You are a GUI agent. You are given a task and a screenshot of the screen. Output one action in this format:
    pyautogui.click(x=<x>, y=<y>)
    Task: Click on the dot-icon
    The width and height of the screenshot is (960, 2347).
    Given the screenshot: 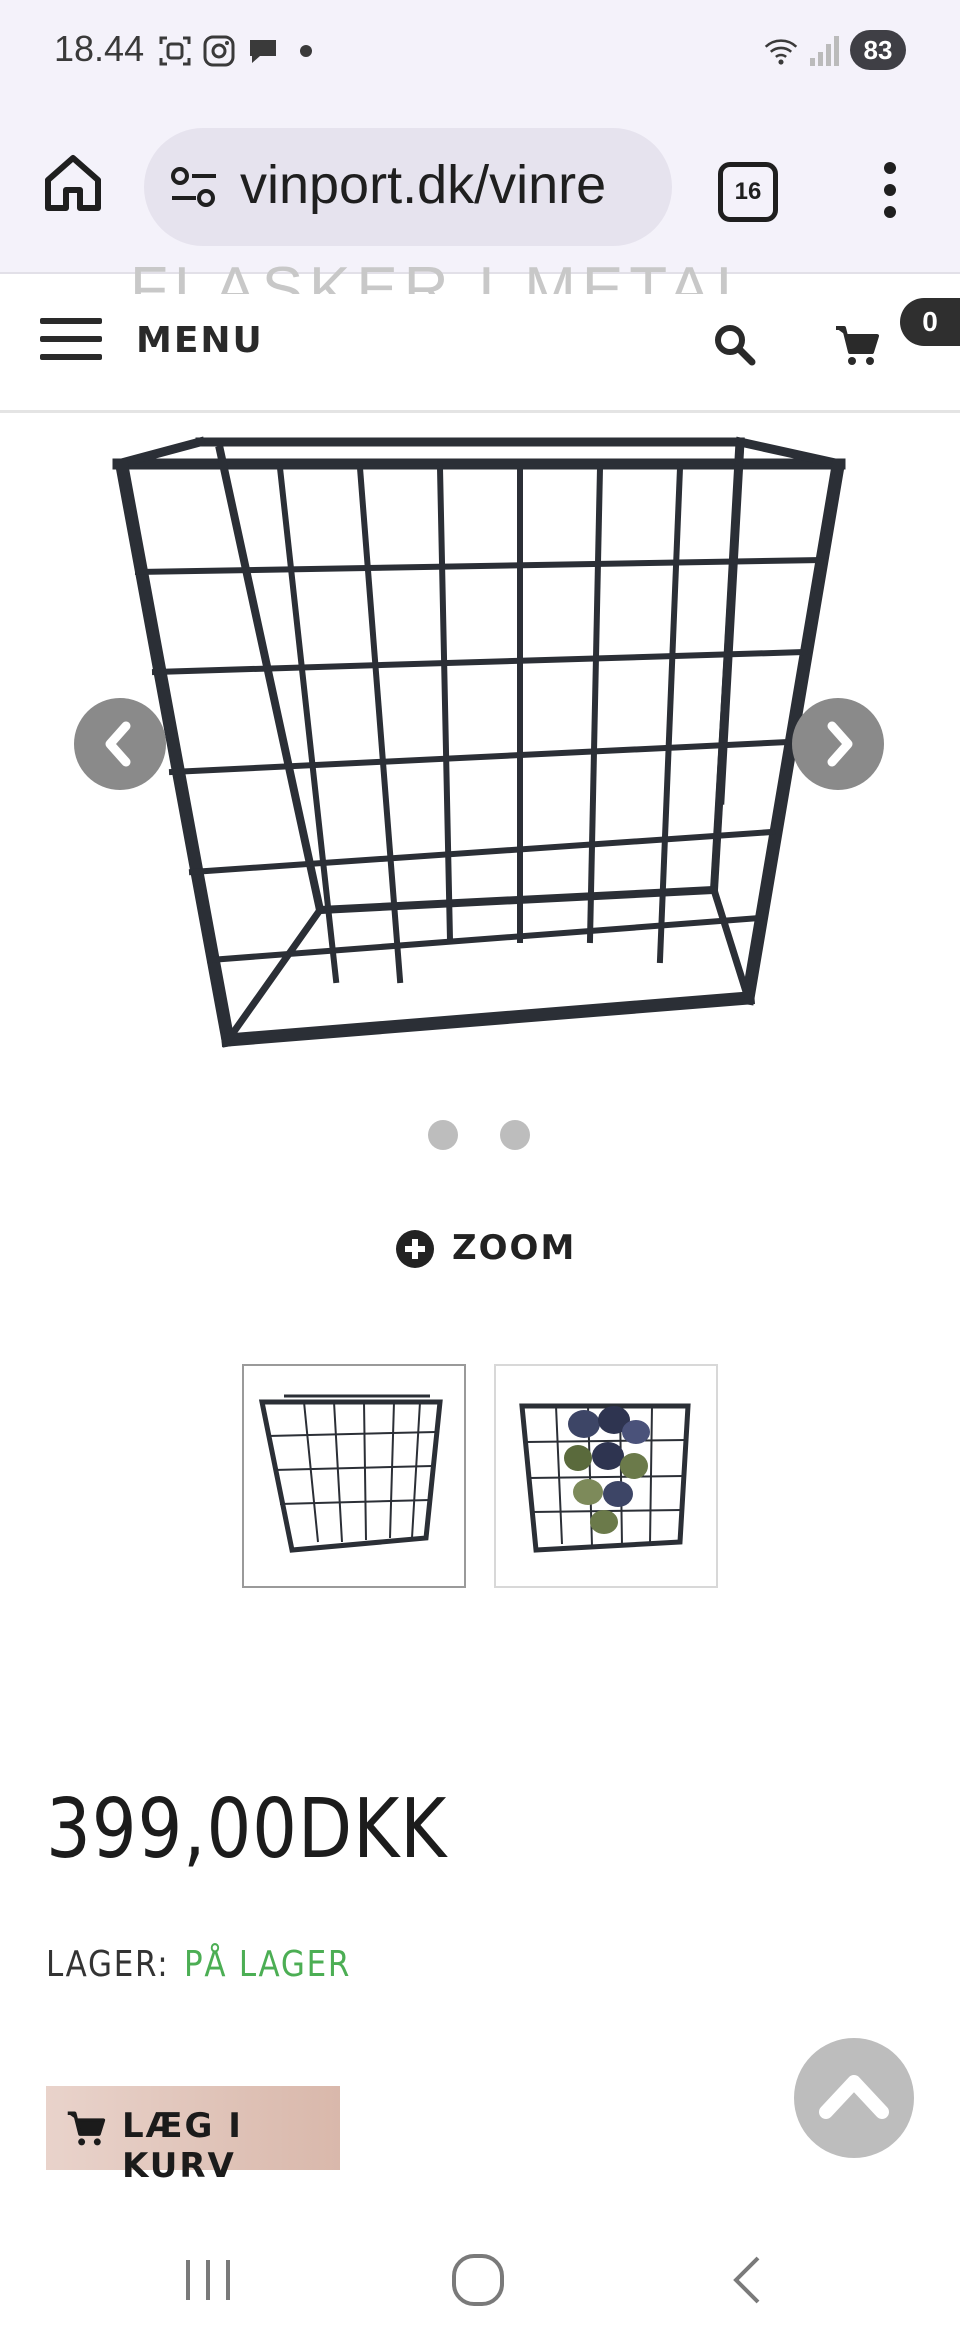 What is the action you would take?
    pyautogui.click(x=306, y=51)
    